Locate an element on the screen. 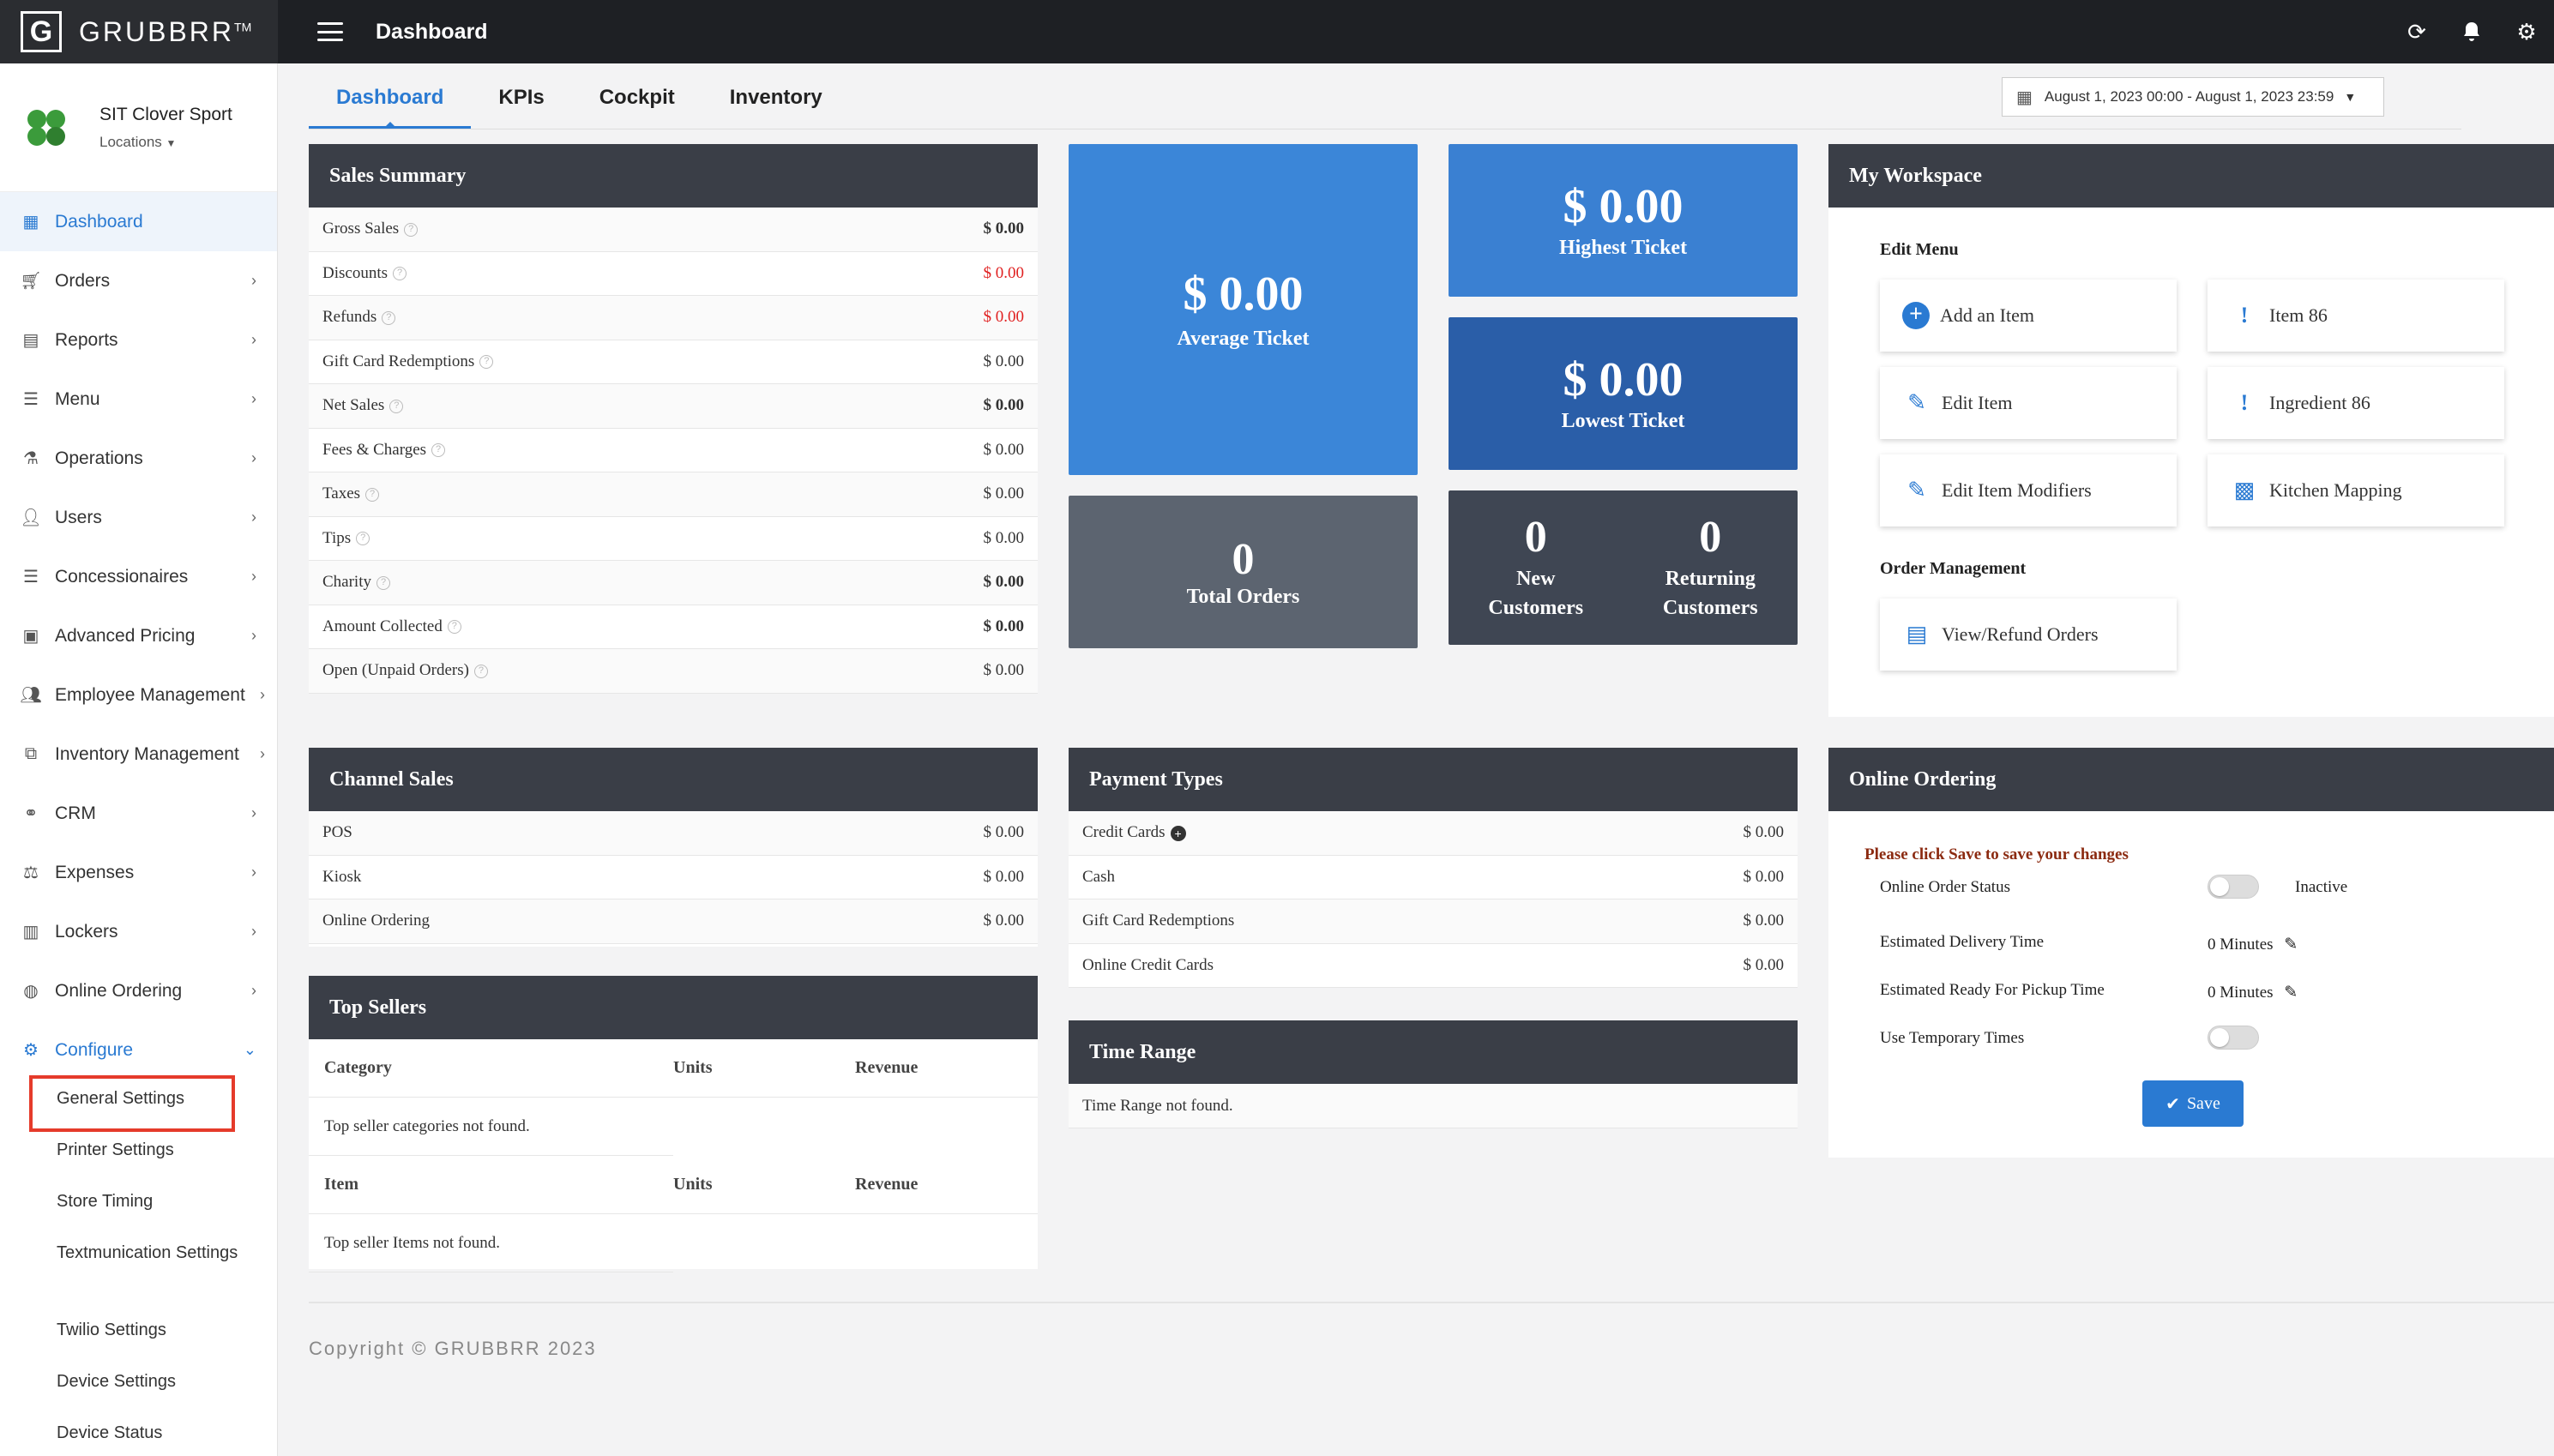 The height and width of the screenshot is (1456, 2554). sidebar-item-lockers: ▥ Lockers › is located at coordinates (138, 931).